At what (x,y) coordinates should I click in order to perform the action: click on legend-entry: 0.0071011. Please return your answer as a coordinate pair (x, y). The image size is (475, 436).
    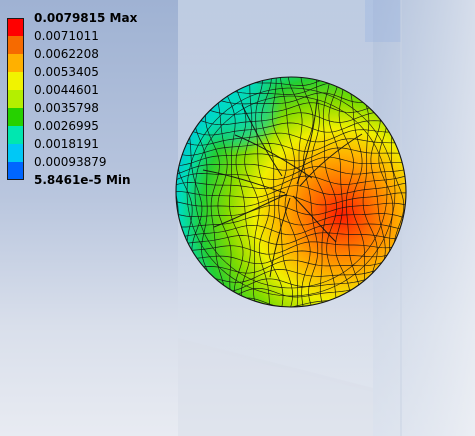
    Looking at the image, I should click on (77, 41).